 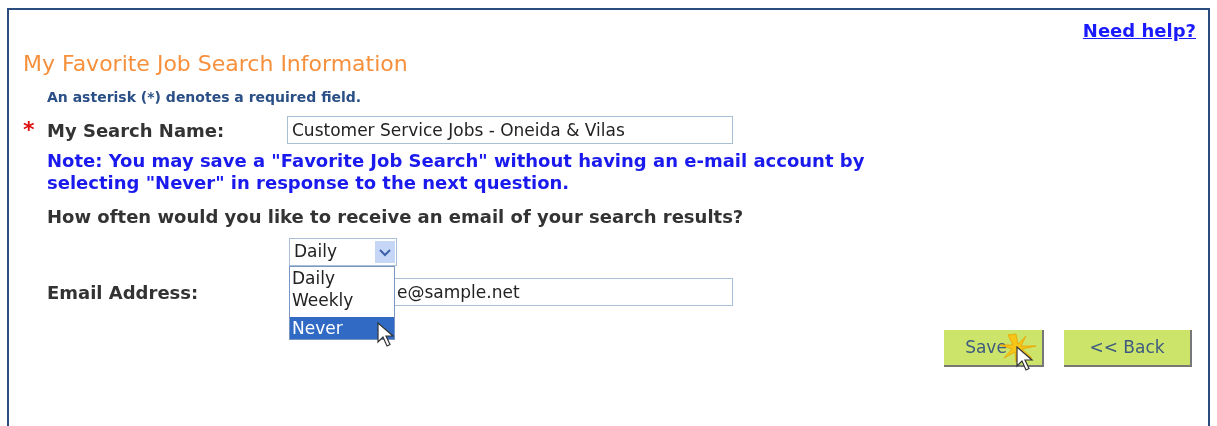 What do you see at coordinates (510, 130) in the screenshot?
I see `search-name-field: Customer Service Jobs - Oneida & Vilas` at bounding box center [510, 130].